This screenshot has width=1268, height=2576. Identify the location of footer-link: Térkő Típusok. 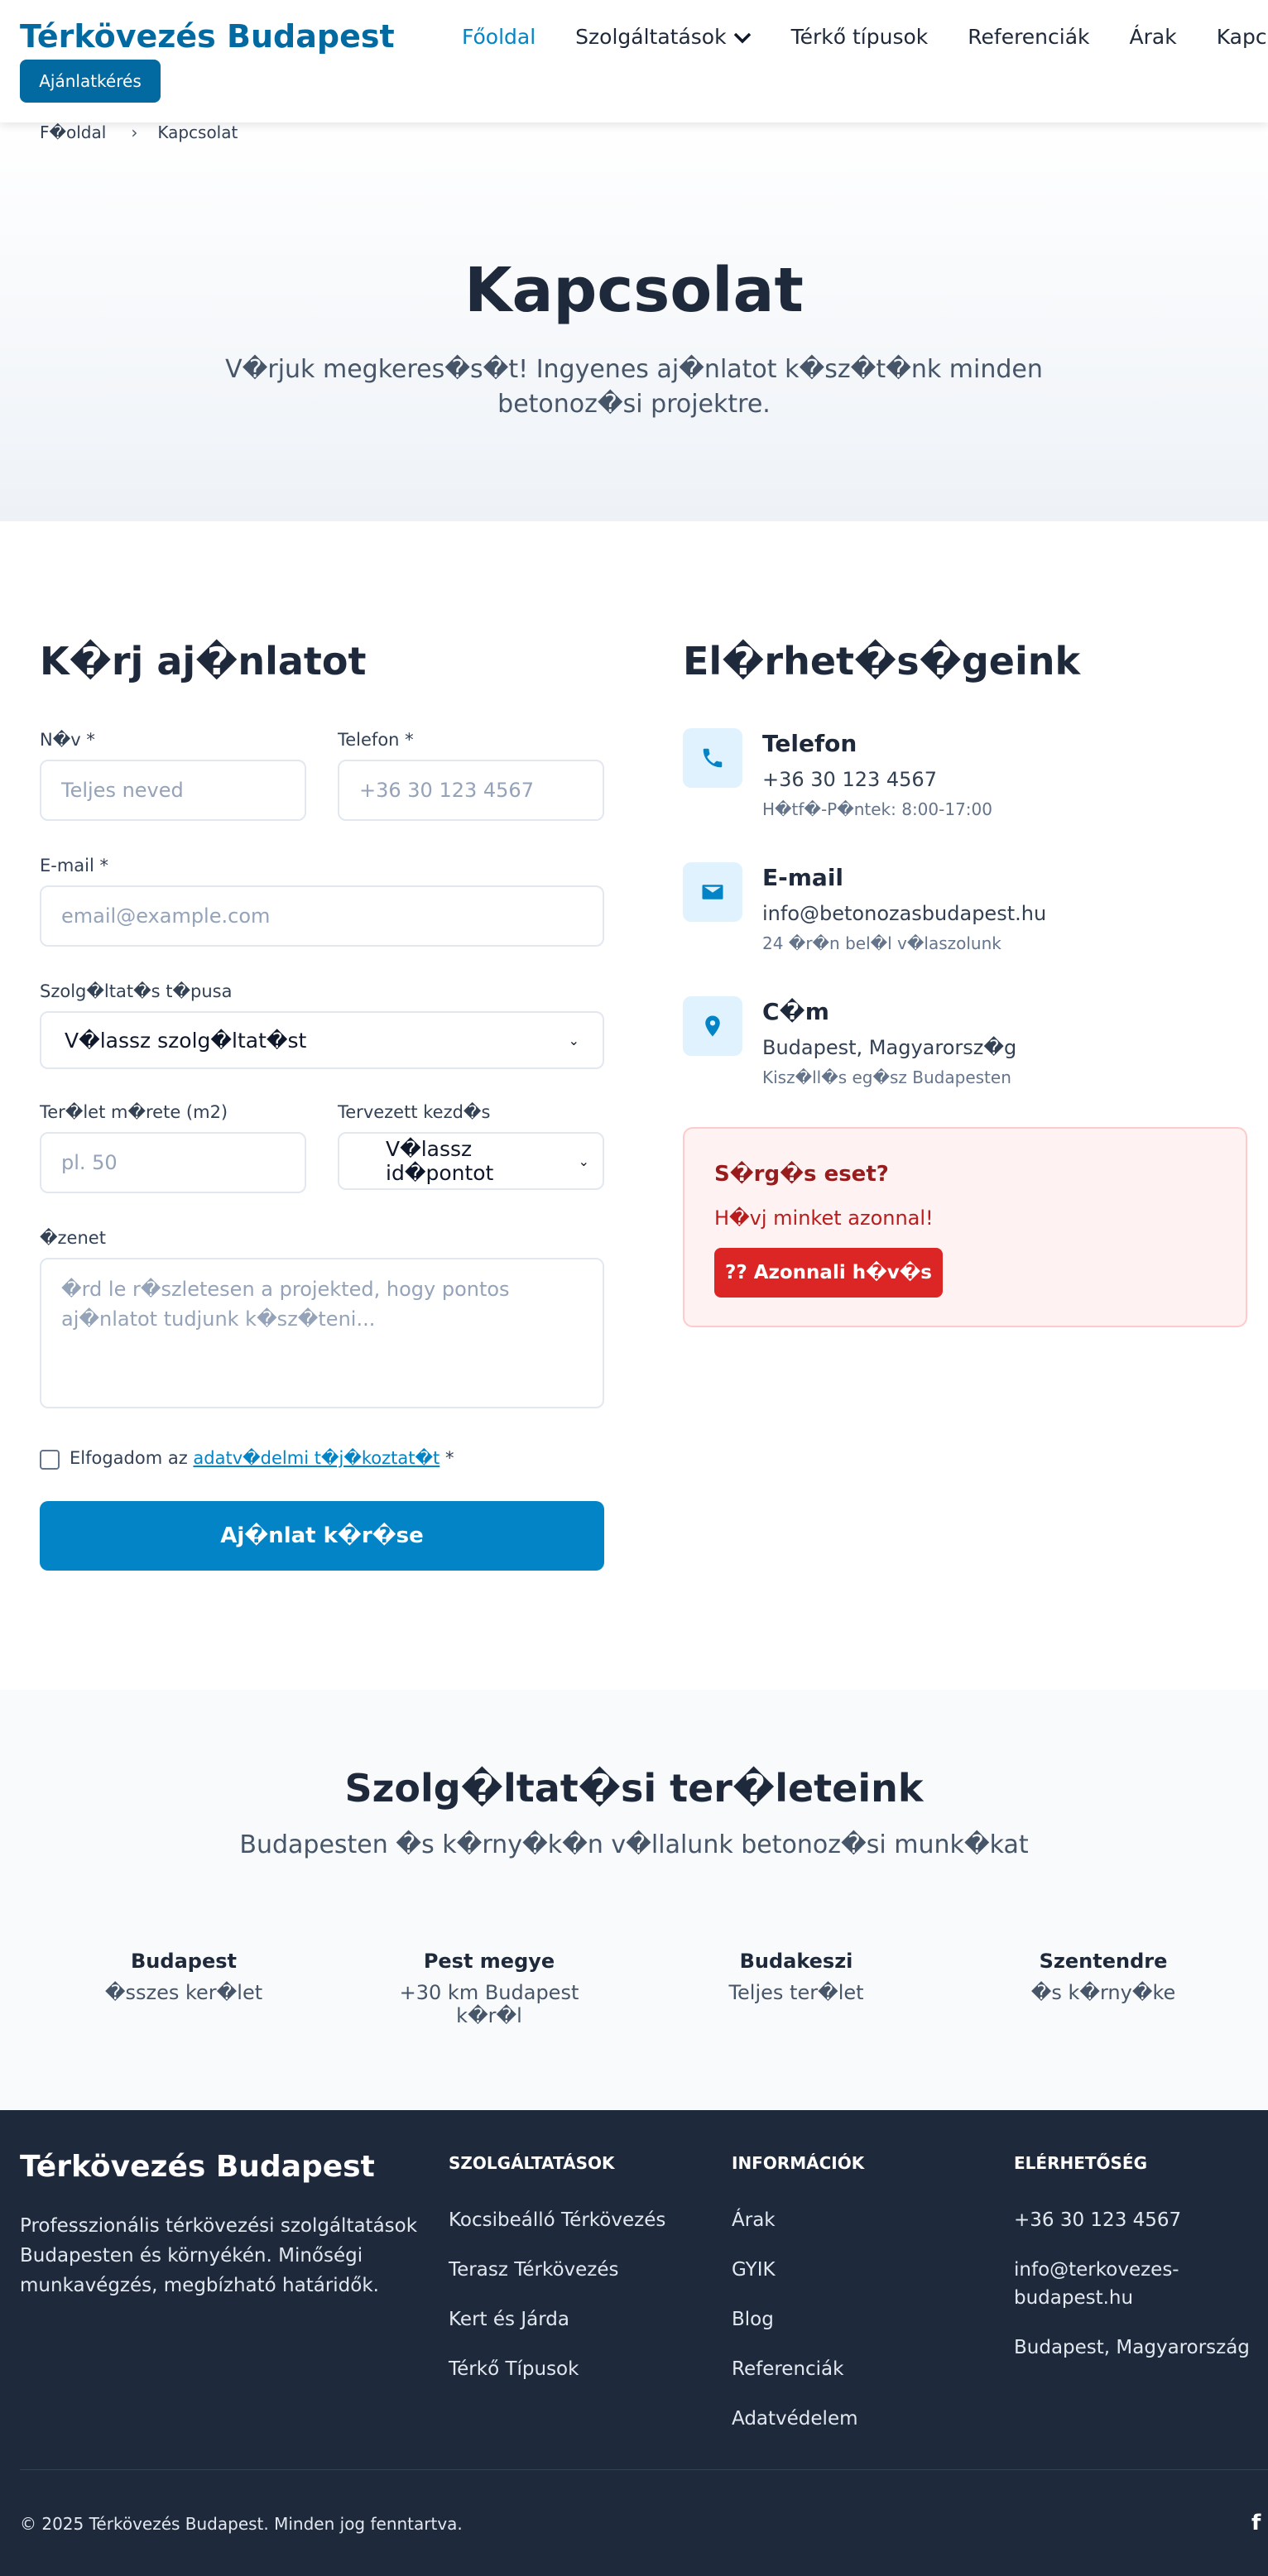
(557, 2369).